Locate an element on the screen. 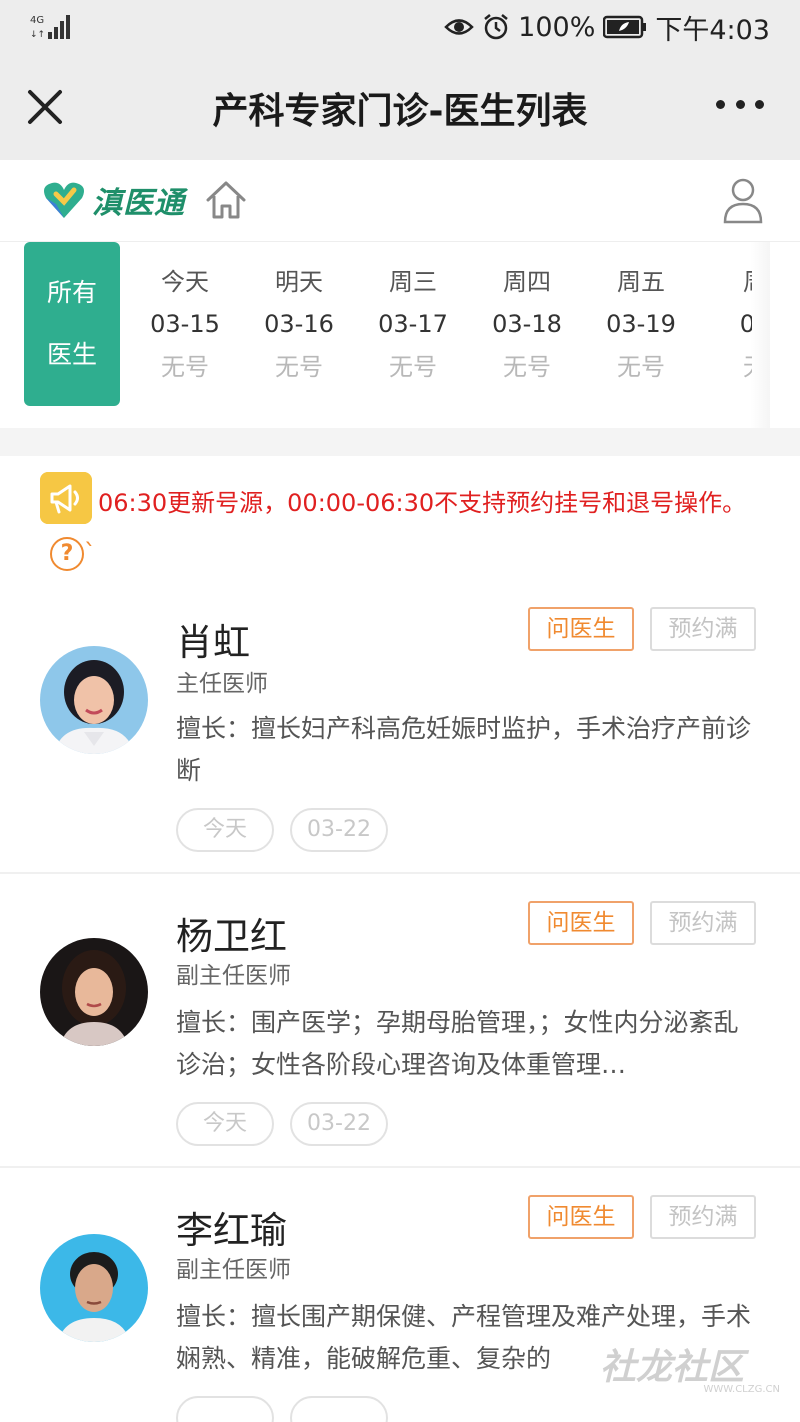 The height and width of the screenshot is (1422, 800). eye-icon is located at coordinates (459, 27).